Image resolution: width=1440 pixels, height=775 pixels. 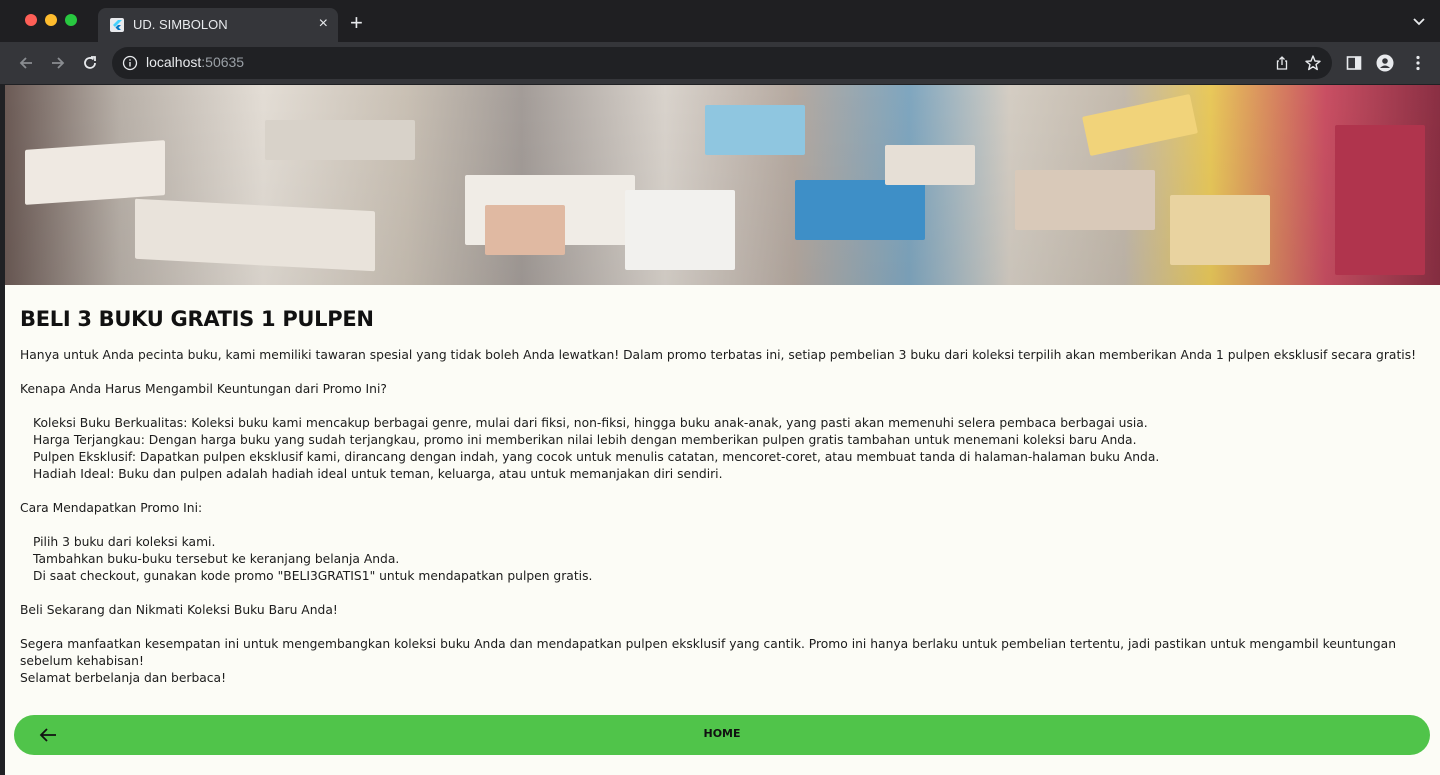 I want to click on address-bar: localhost:50635, so click(x=722, y=63).